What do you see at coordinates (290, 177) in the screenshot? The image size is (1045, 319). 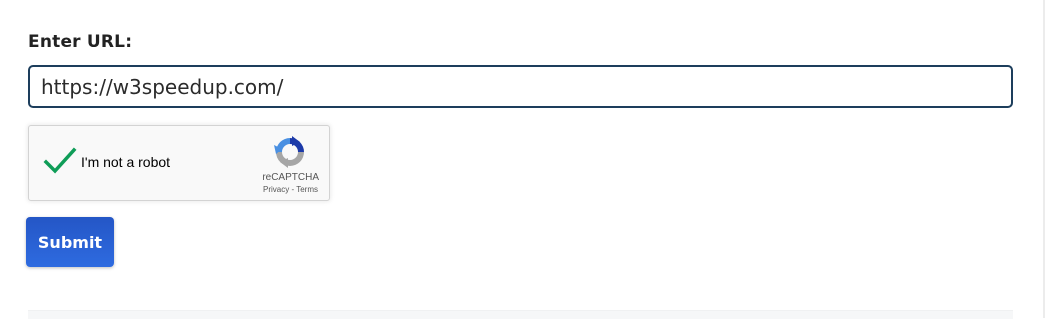 I see `recaptcha-brand: reCAPTCHA` at bounding box center [290, 177].